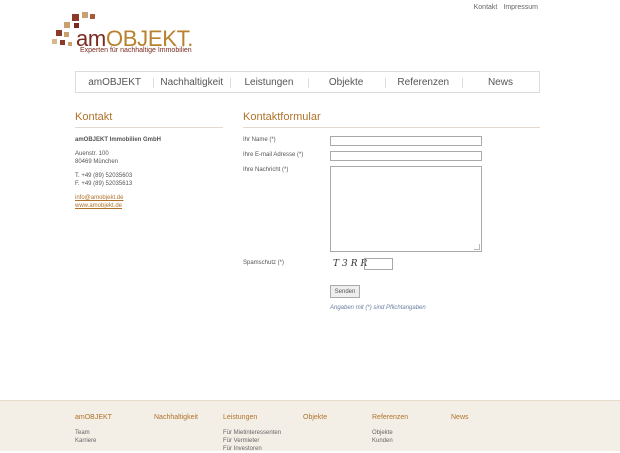 The width and height of the screenshot is (620, 453). I want to click on footer-heading: Referenzen, so click(390, 417).